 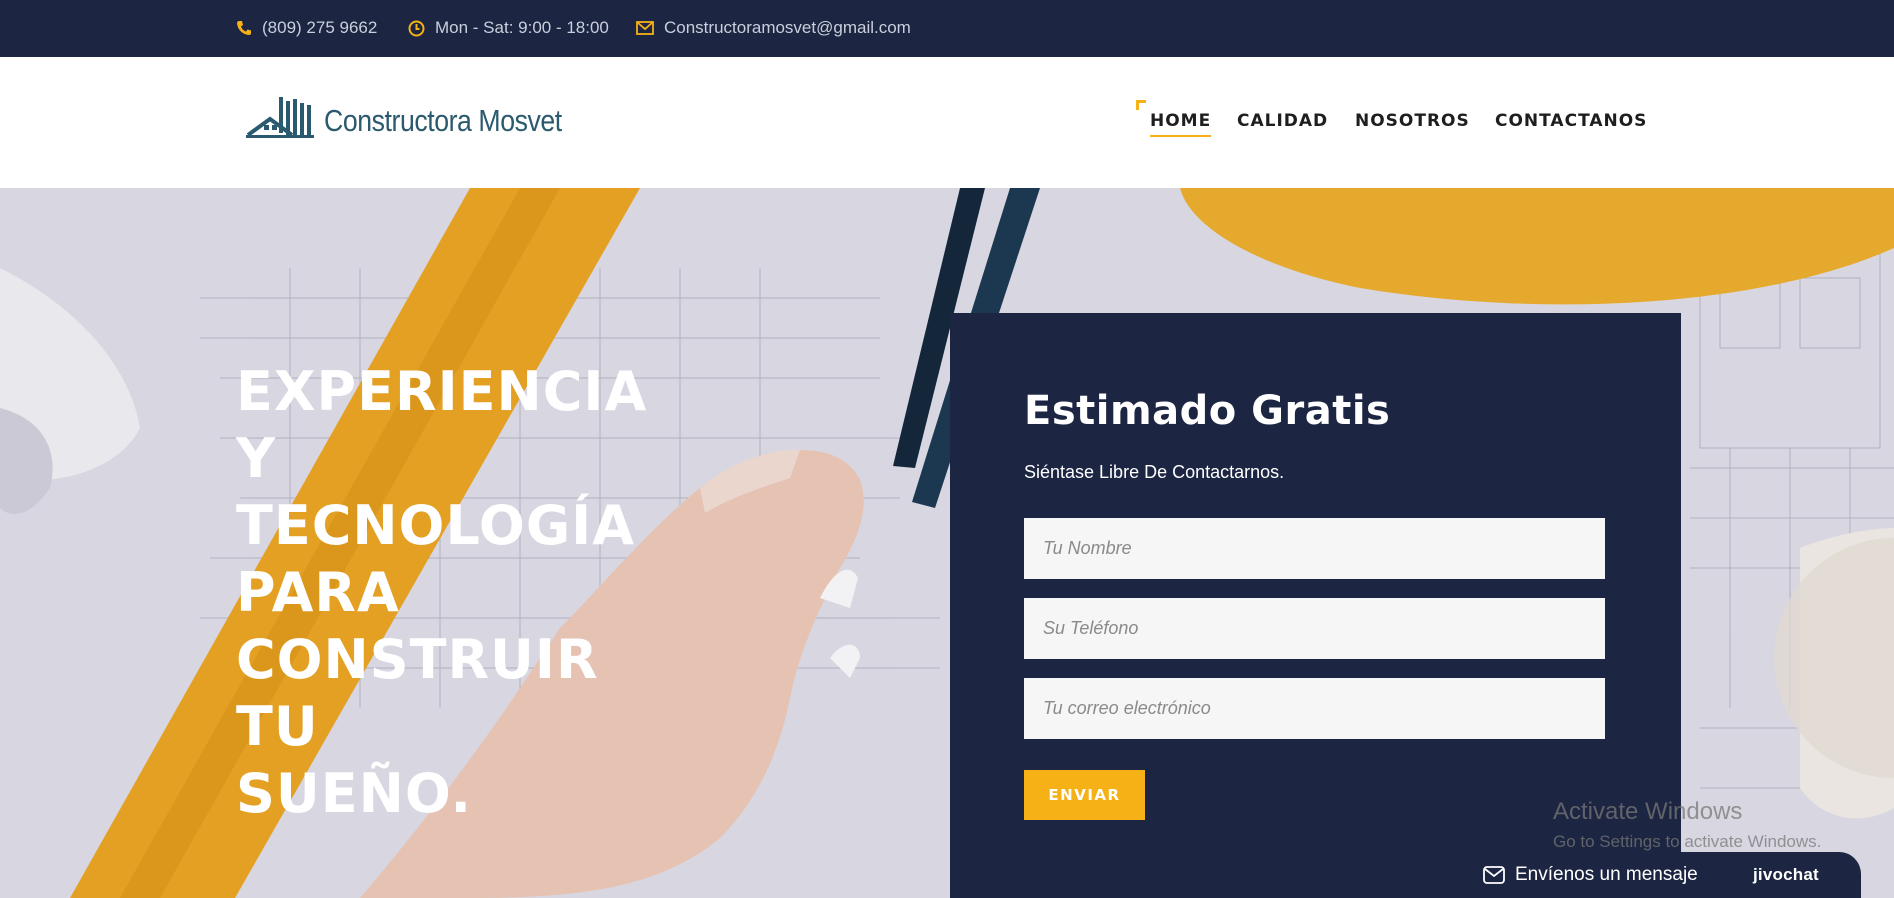 What do you see at coordinates (1786, 874) in the screenshot?
I see `jivochat-brand: jivochat` at bounding box center [1786, 874].